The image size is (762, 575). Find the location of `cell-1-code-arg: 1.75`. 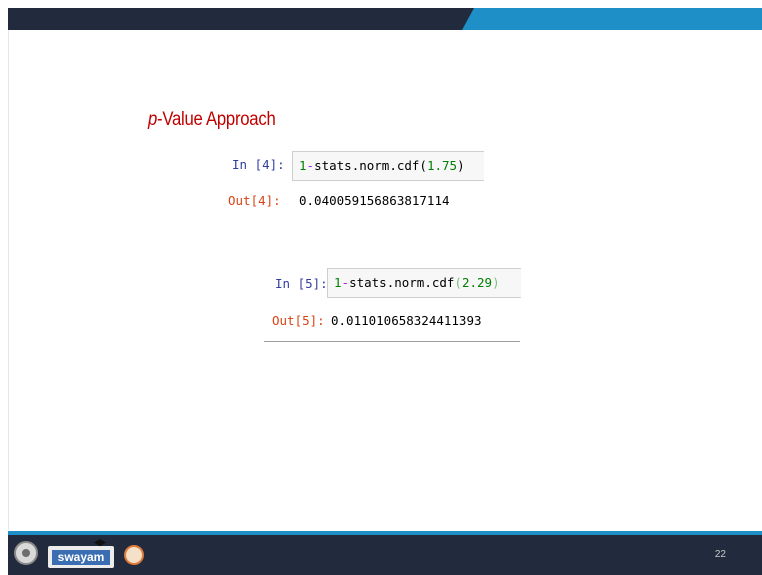

cell-1-code-arg: 1.75 is located at coordinates (442, 165).